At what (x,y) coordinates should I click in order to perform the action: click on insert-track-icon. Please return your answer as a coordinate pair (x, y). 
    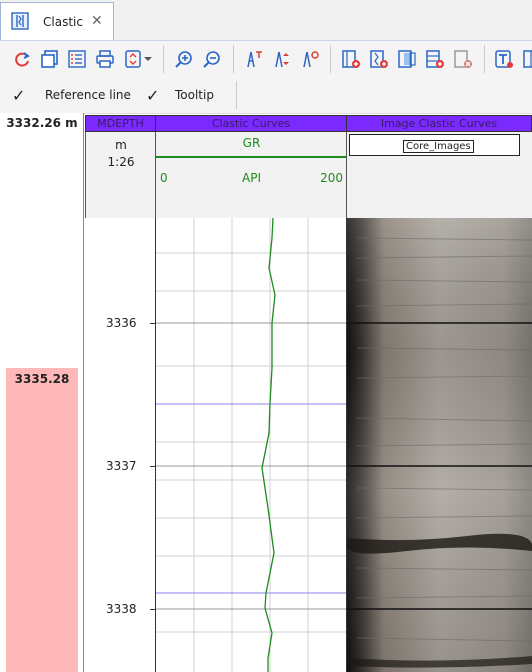
    Looking at the image, I should click on (351, 59).